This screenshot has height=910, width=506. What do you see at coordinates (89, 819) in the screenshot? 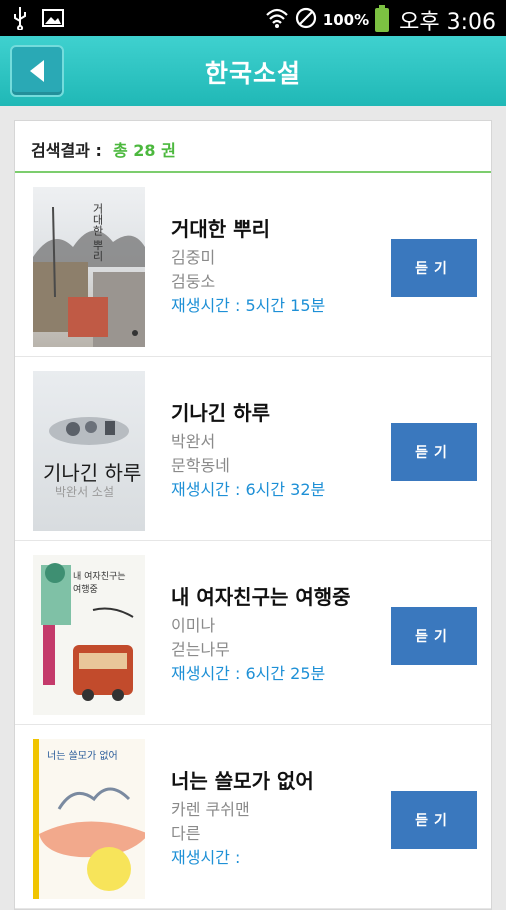
I see `book-cover: 너는 쓸모가 없어` at bounding box center [89, 819].